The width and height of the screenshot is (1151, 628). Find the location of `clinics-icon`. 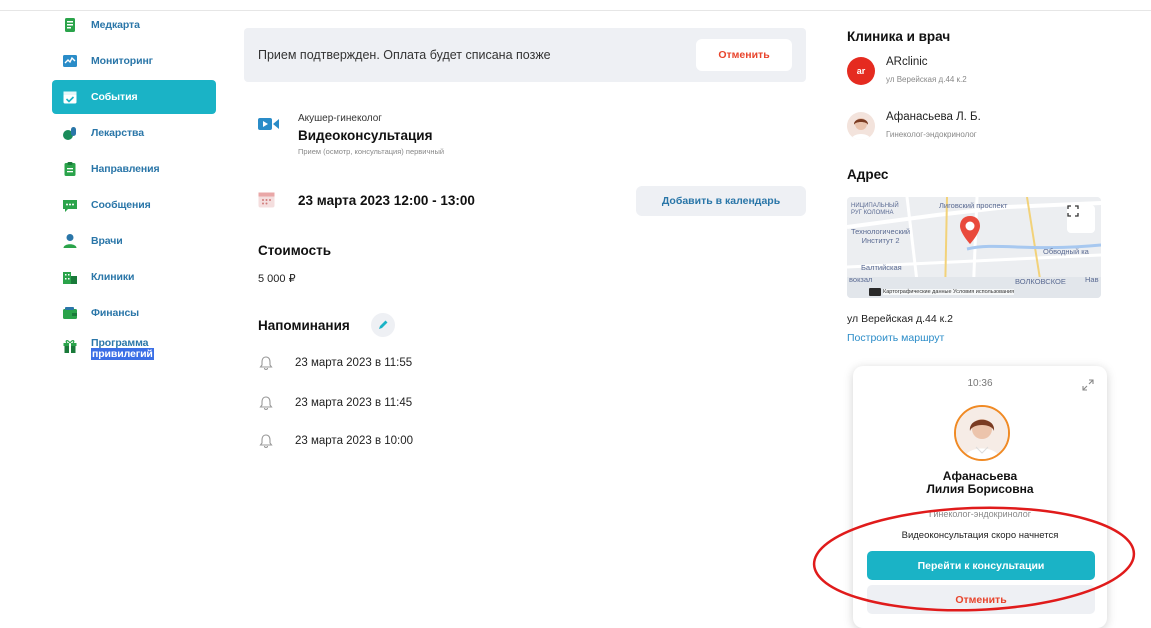

clinics-icon is located at coordinates (70, 277).